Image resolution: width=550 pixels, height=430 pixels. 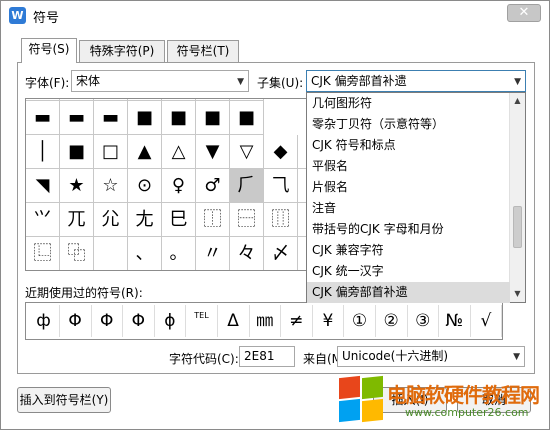 I want to click on dropdown-scrollbar: ▲ ▼, so click(x=517, y=197).